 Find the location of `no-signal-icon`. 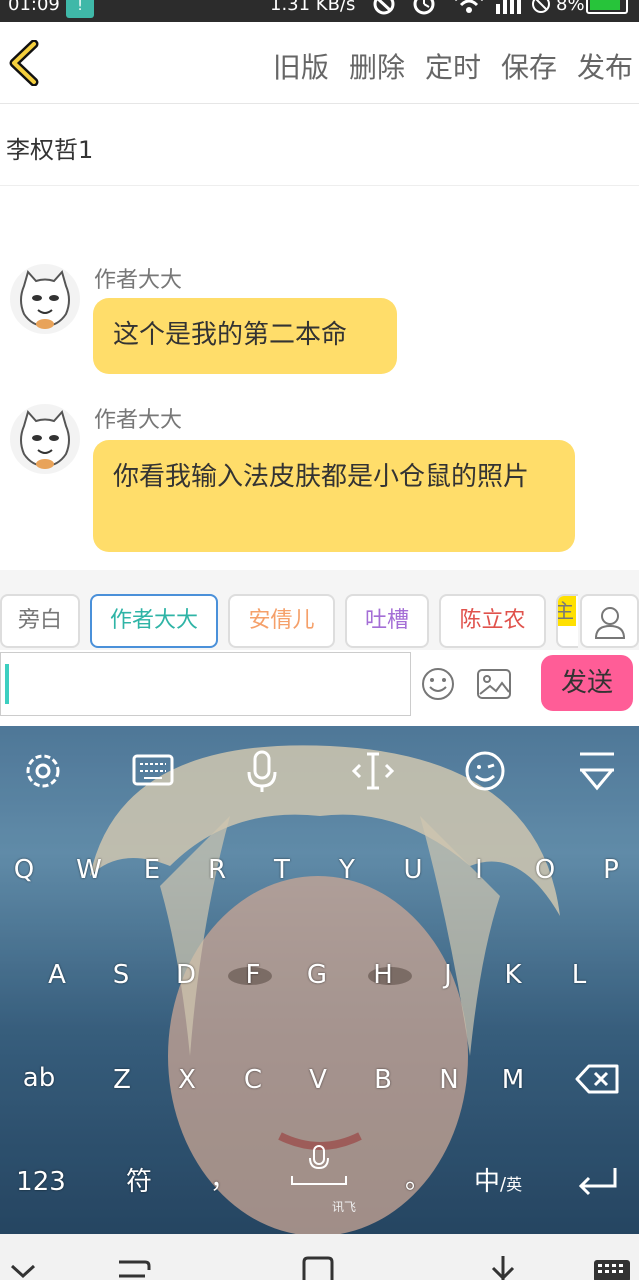

no-signal-icon is located at coordinates (541, 6).